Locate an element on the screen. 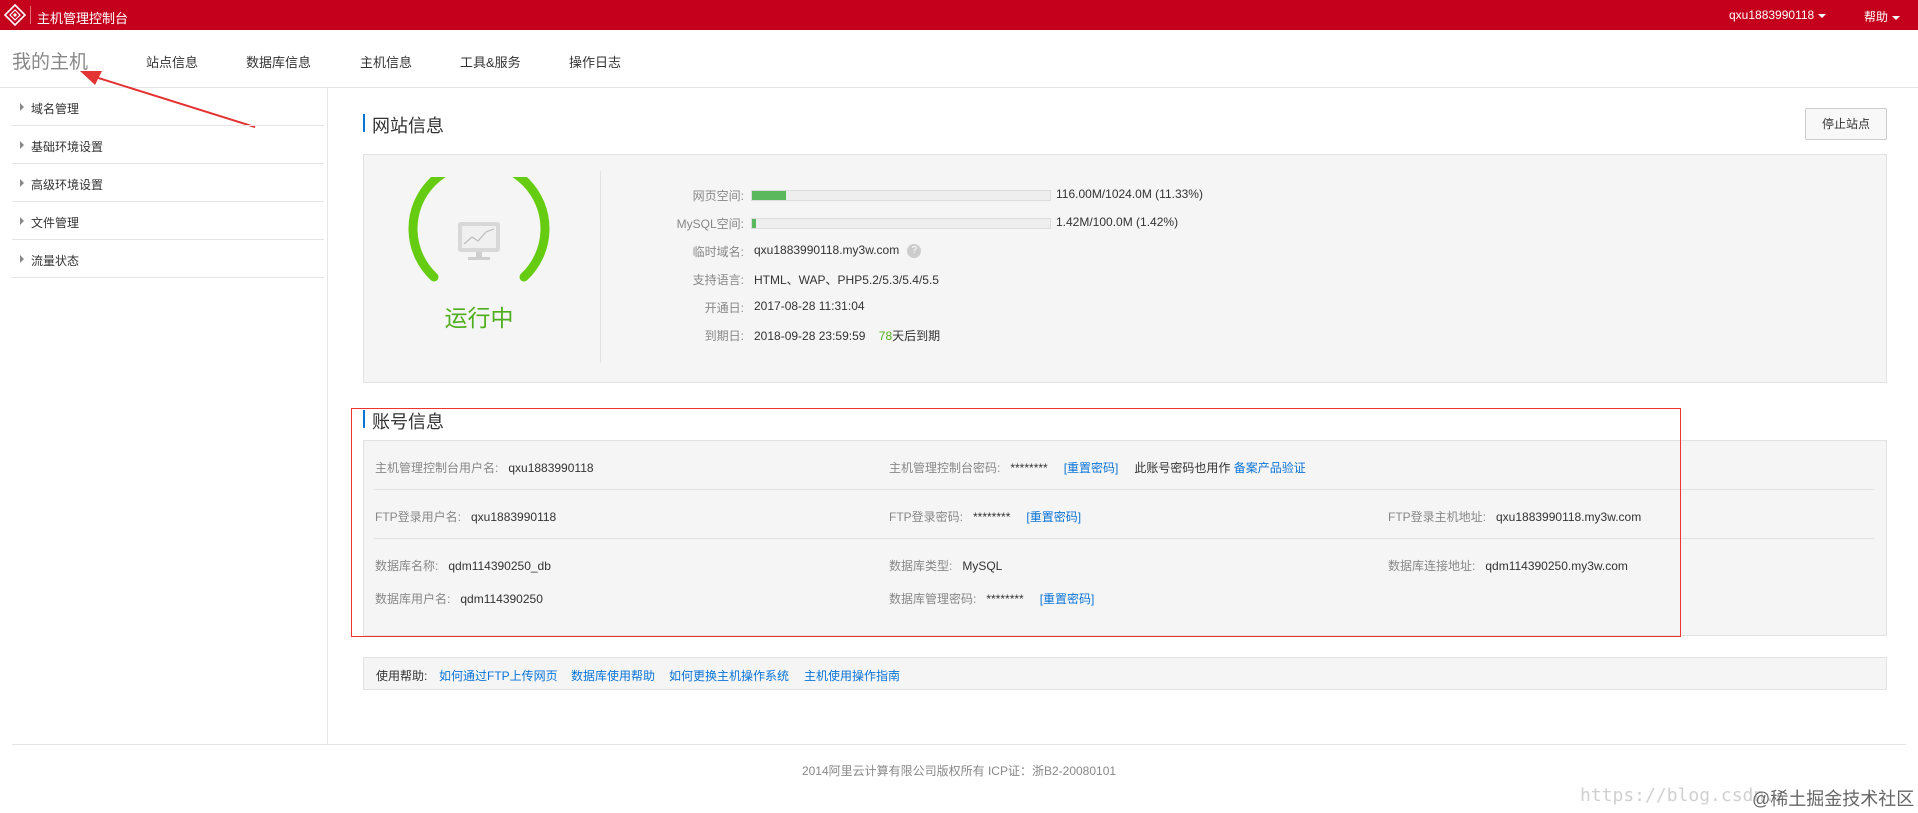 The height and width of the screenshot is (813, 1918). console-password-value: ******** is located at coordinates (1029, 468).